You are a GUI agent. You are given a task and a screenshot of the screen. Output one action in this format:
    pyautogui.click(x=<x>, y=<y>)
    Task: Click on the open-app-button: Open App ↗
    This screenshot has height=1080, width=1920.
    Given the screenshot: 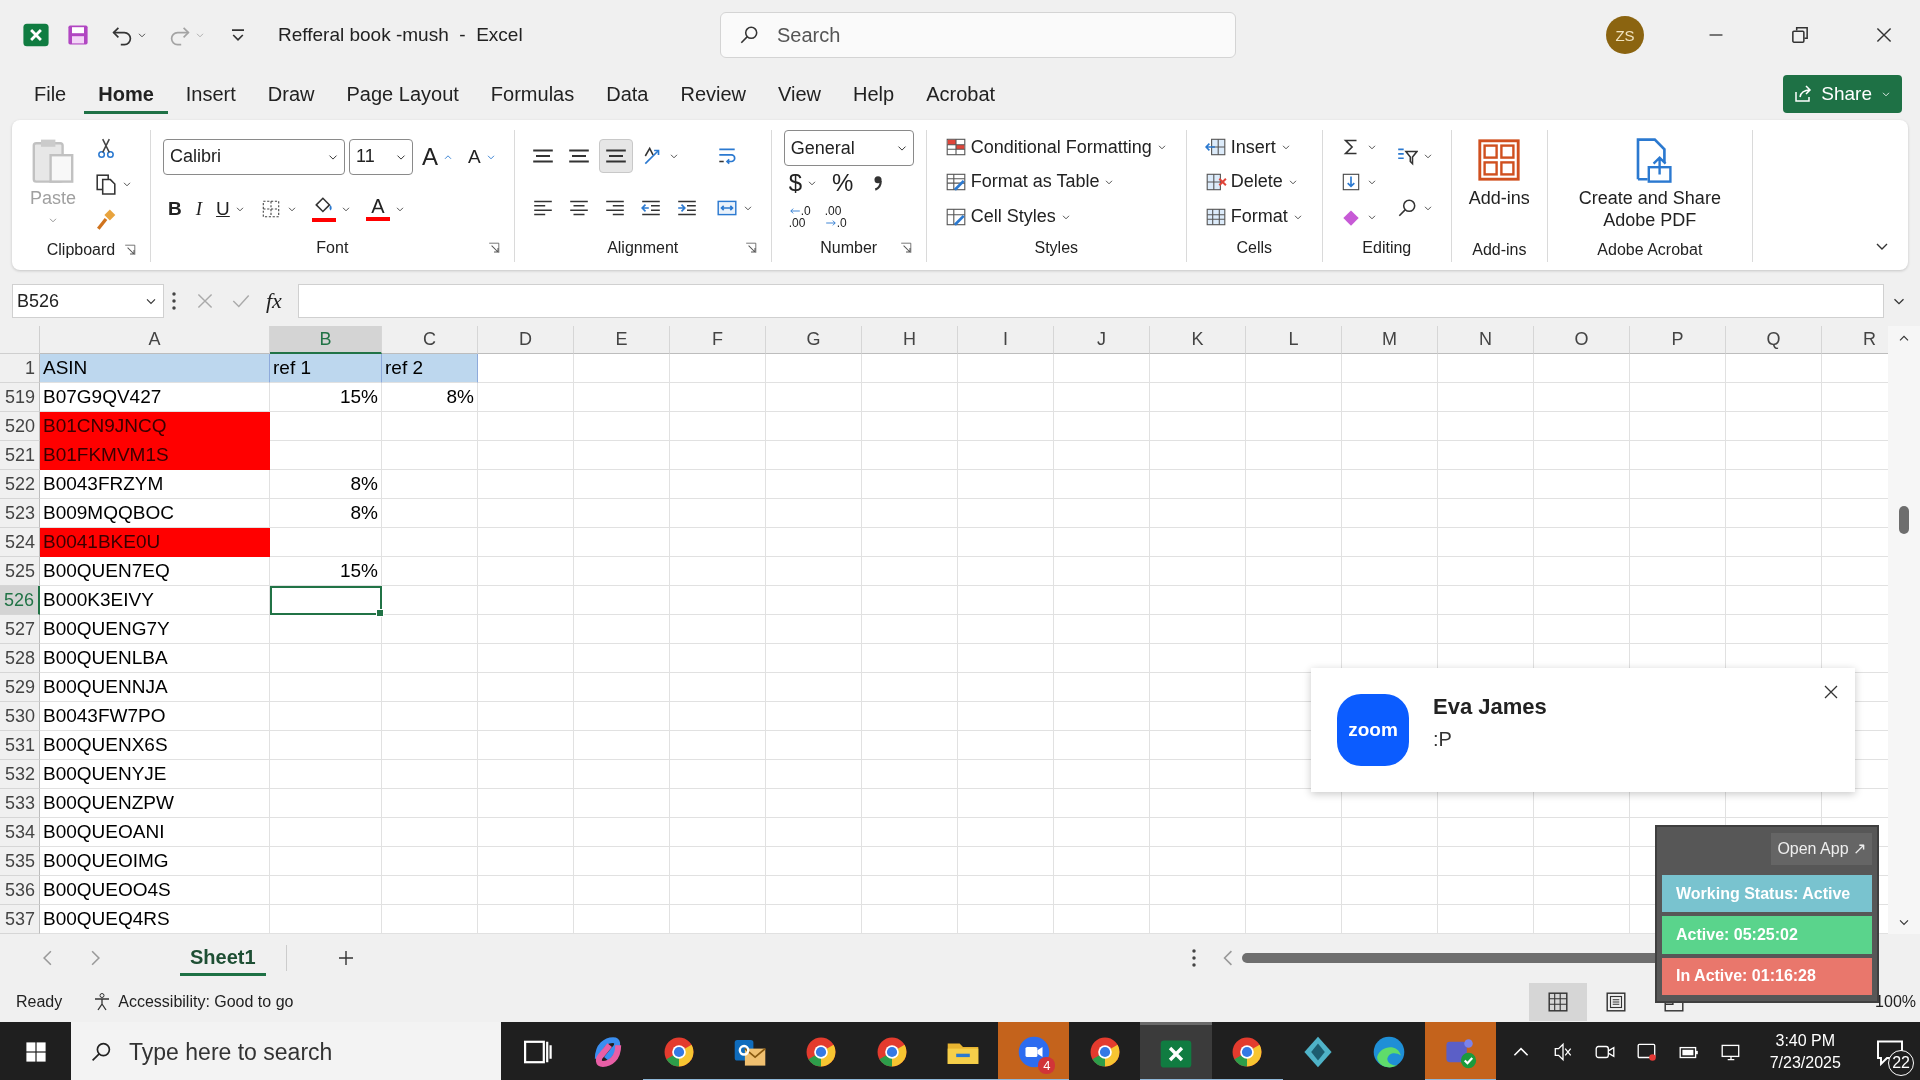 What is the action you would take?
    pyautogui.click(x=1821, y=849)
    